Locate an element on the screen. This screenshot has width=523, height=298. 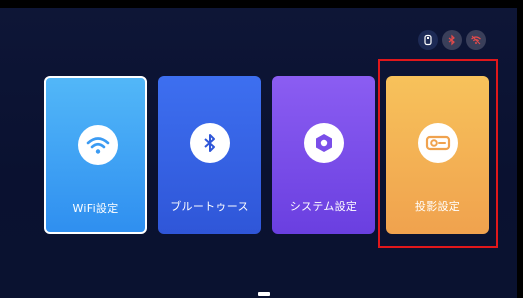
system-settings-label: システム設定 is located at coordinates (323, 206).